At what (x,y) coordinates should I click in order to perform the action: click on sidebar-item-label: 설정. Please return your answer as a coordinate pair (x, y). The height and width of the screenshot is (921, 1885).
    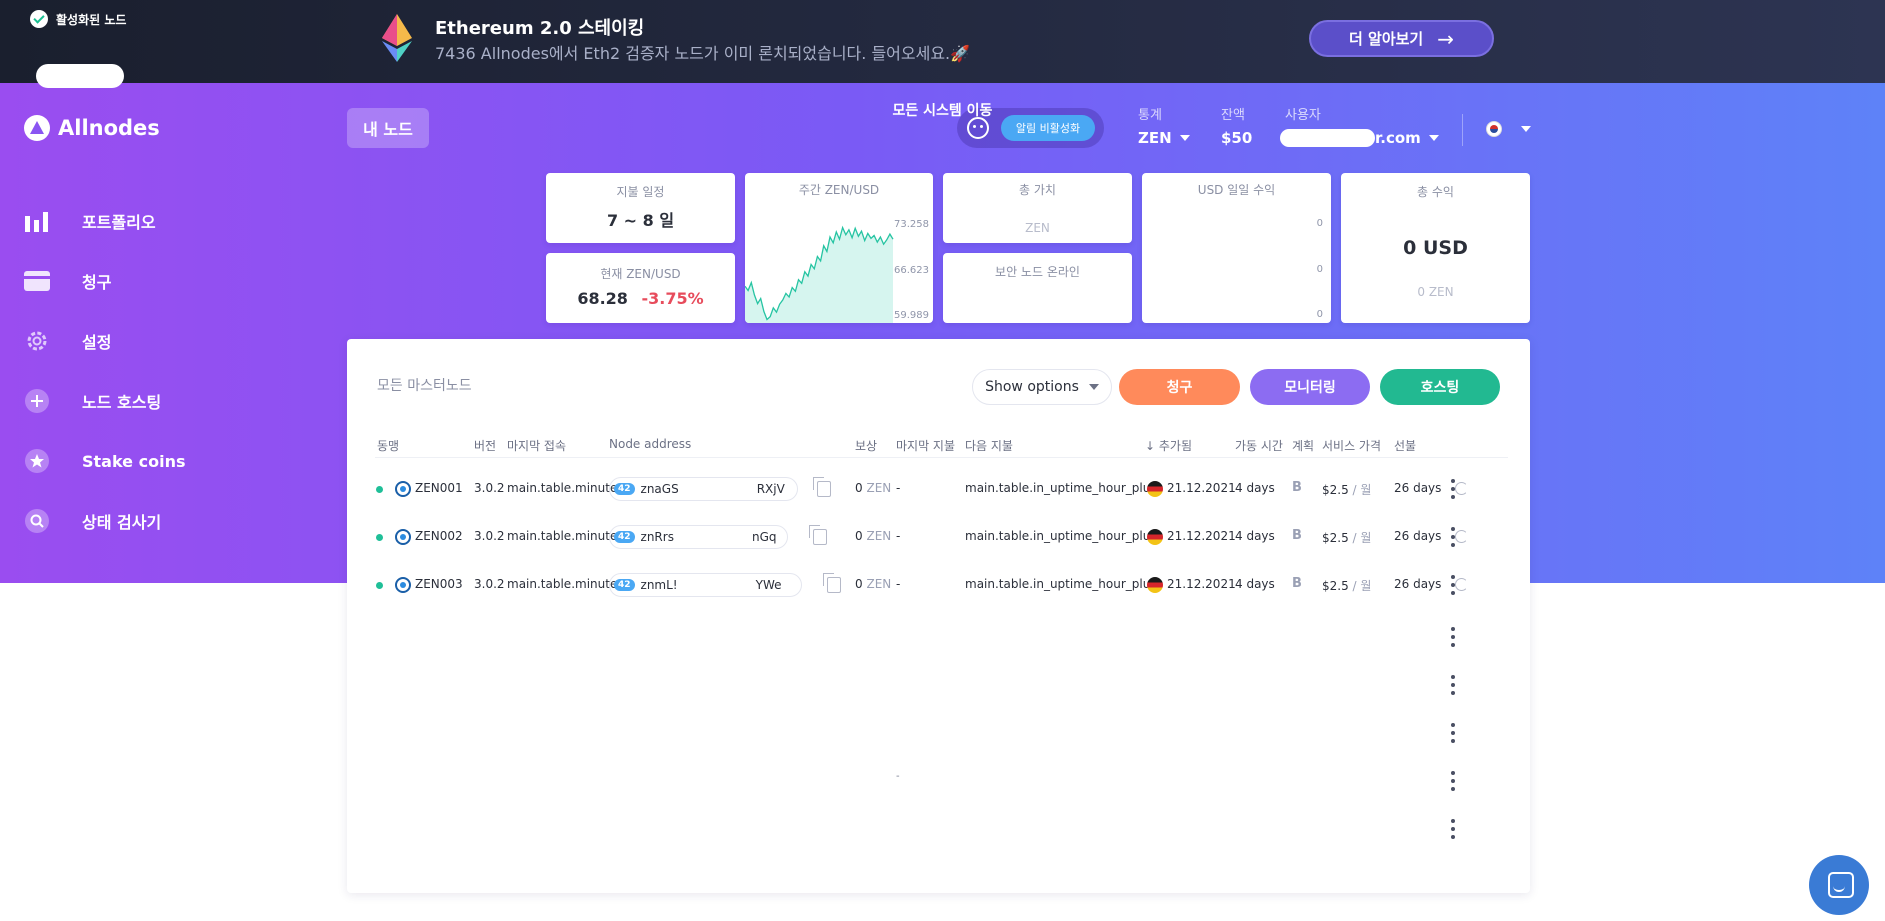
    Looking at the image, I should click on (97, 342).